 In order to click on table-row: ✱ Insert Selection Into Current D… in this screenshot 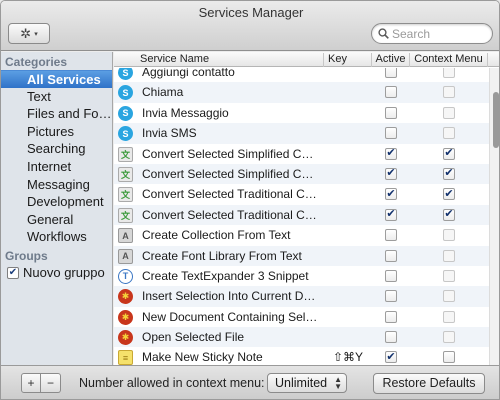, I will do `click(301, 296)`.